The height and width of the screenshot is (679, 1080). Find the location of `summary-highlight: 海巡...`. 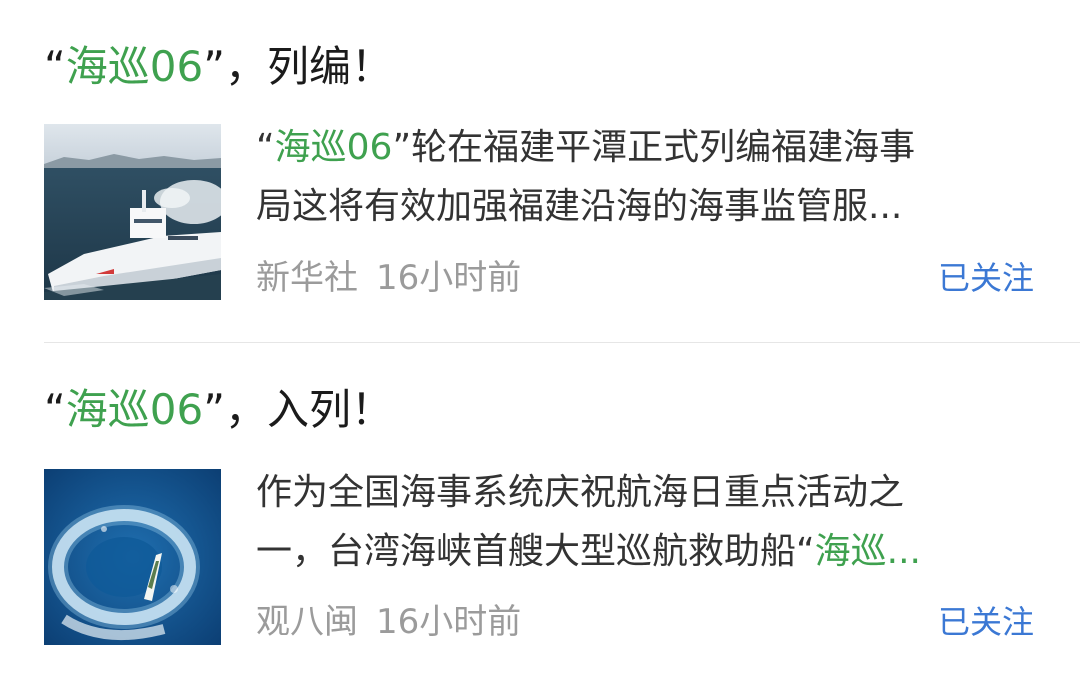

summary-highlight: 海巡... is located at coordinates (867, 551).